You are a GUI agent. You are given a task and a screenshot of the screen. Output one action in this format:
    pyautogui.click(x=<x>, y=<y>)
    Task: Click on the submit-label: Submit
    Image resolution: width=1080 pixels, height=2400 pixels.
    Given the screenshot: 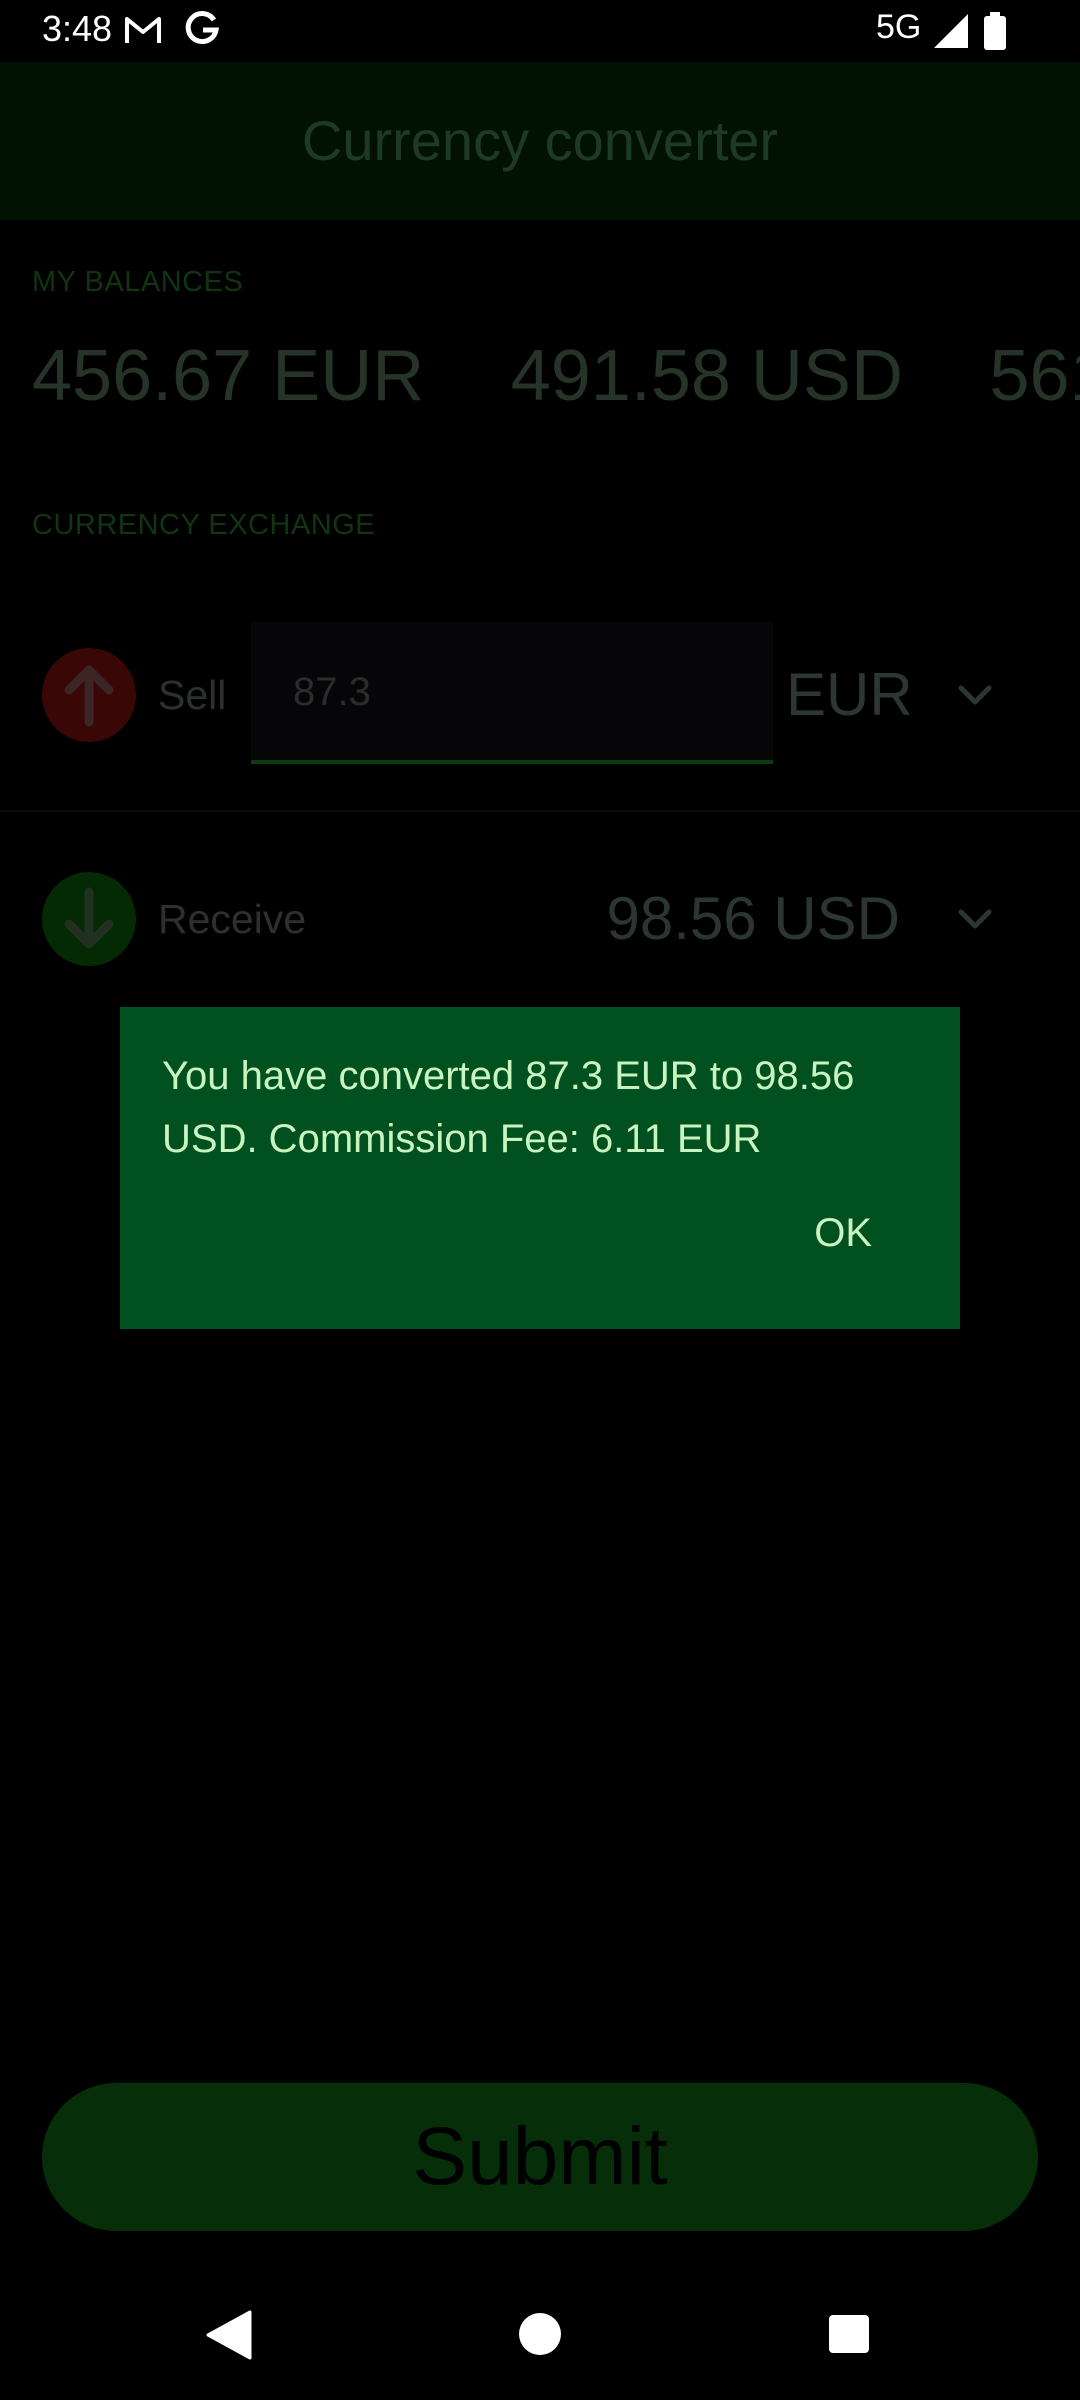 What is the action you would take?
    pyautogui.click(x=540, y=2156)
    